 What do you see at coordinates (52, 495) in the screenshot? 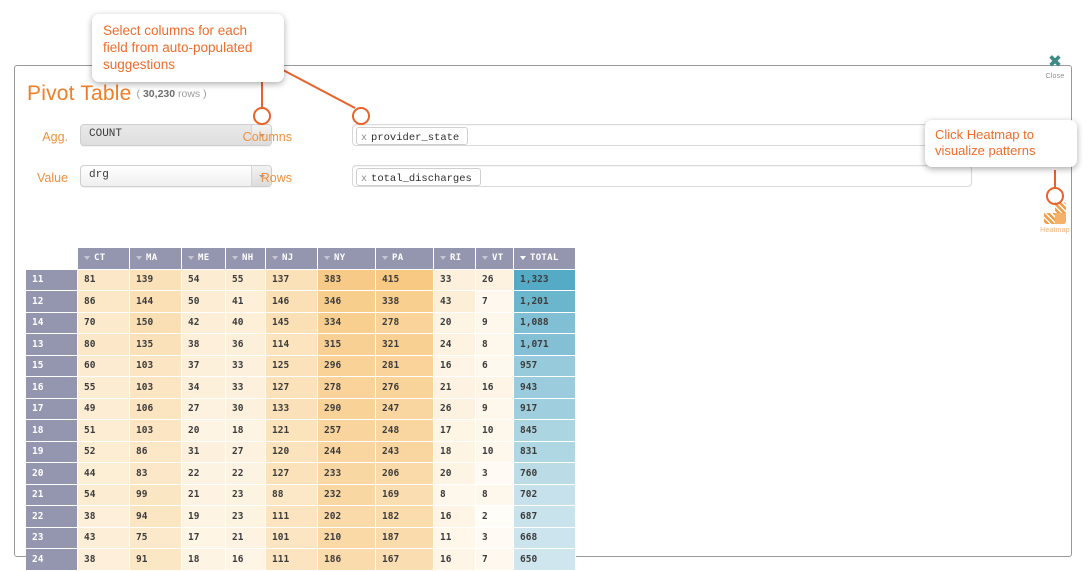
I see `pivot-row-header: 21` at bounding box center [52, 495].